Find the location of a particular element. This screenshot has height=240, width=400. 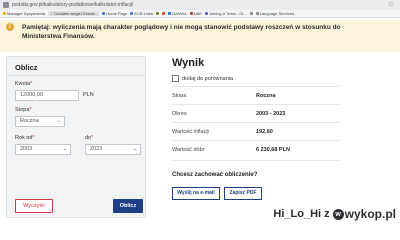

compare-checkbox-row: dodaj do porównania is located at coordinates (202, 78).